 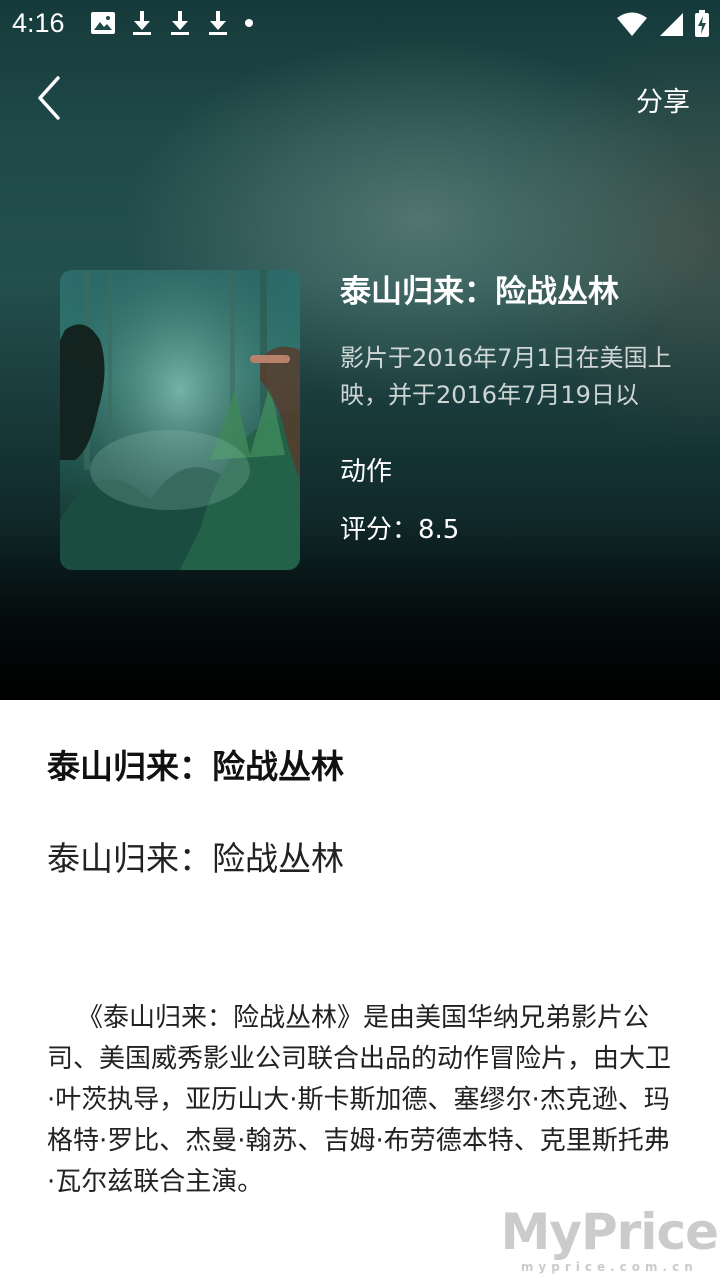 I want to click on watermark-main: MyPrice, so click(x=609, y=1232).